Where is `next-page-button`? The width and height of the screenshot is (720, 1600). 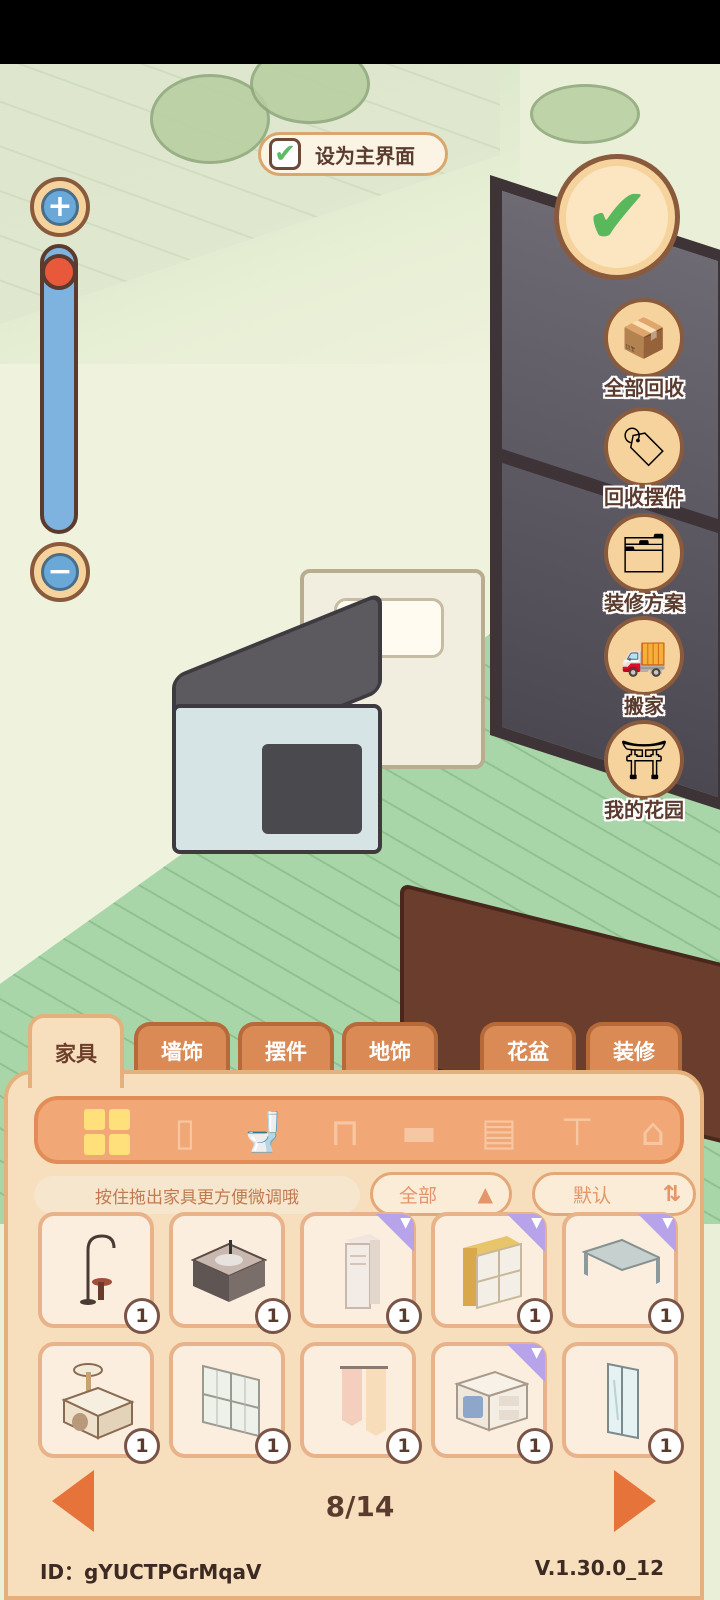
next-page-button is located at coordinates (636, 1501).